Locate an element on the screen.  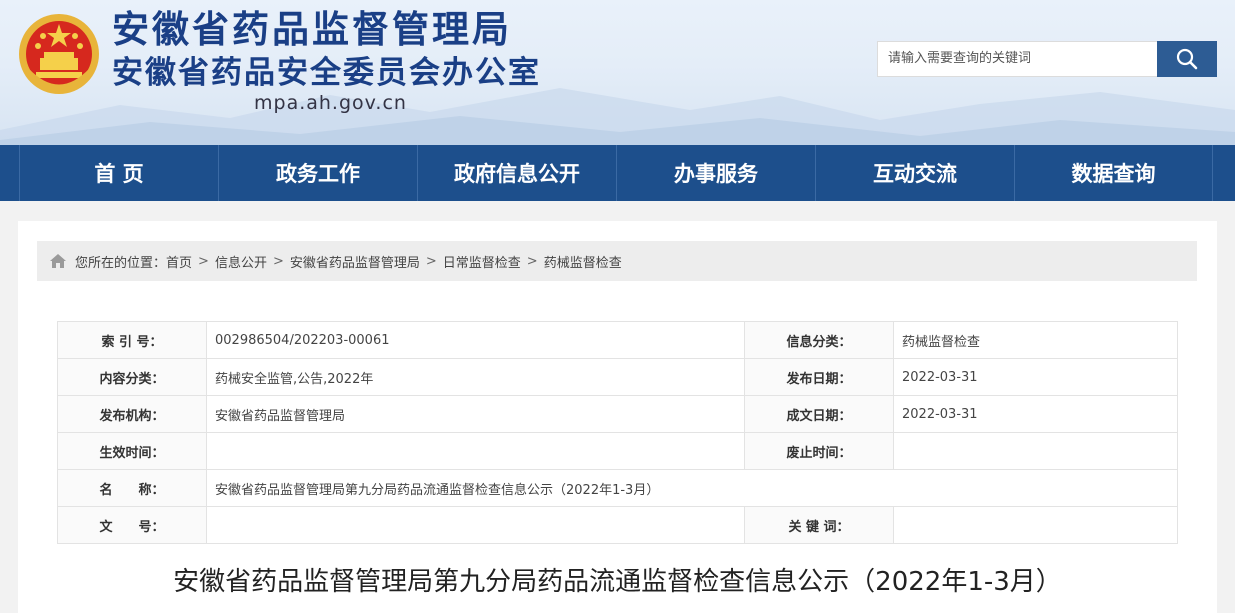
nav-item-government-work: 政务工作 is located at coordinates (317, 173).